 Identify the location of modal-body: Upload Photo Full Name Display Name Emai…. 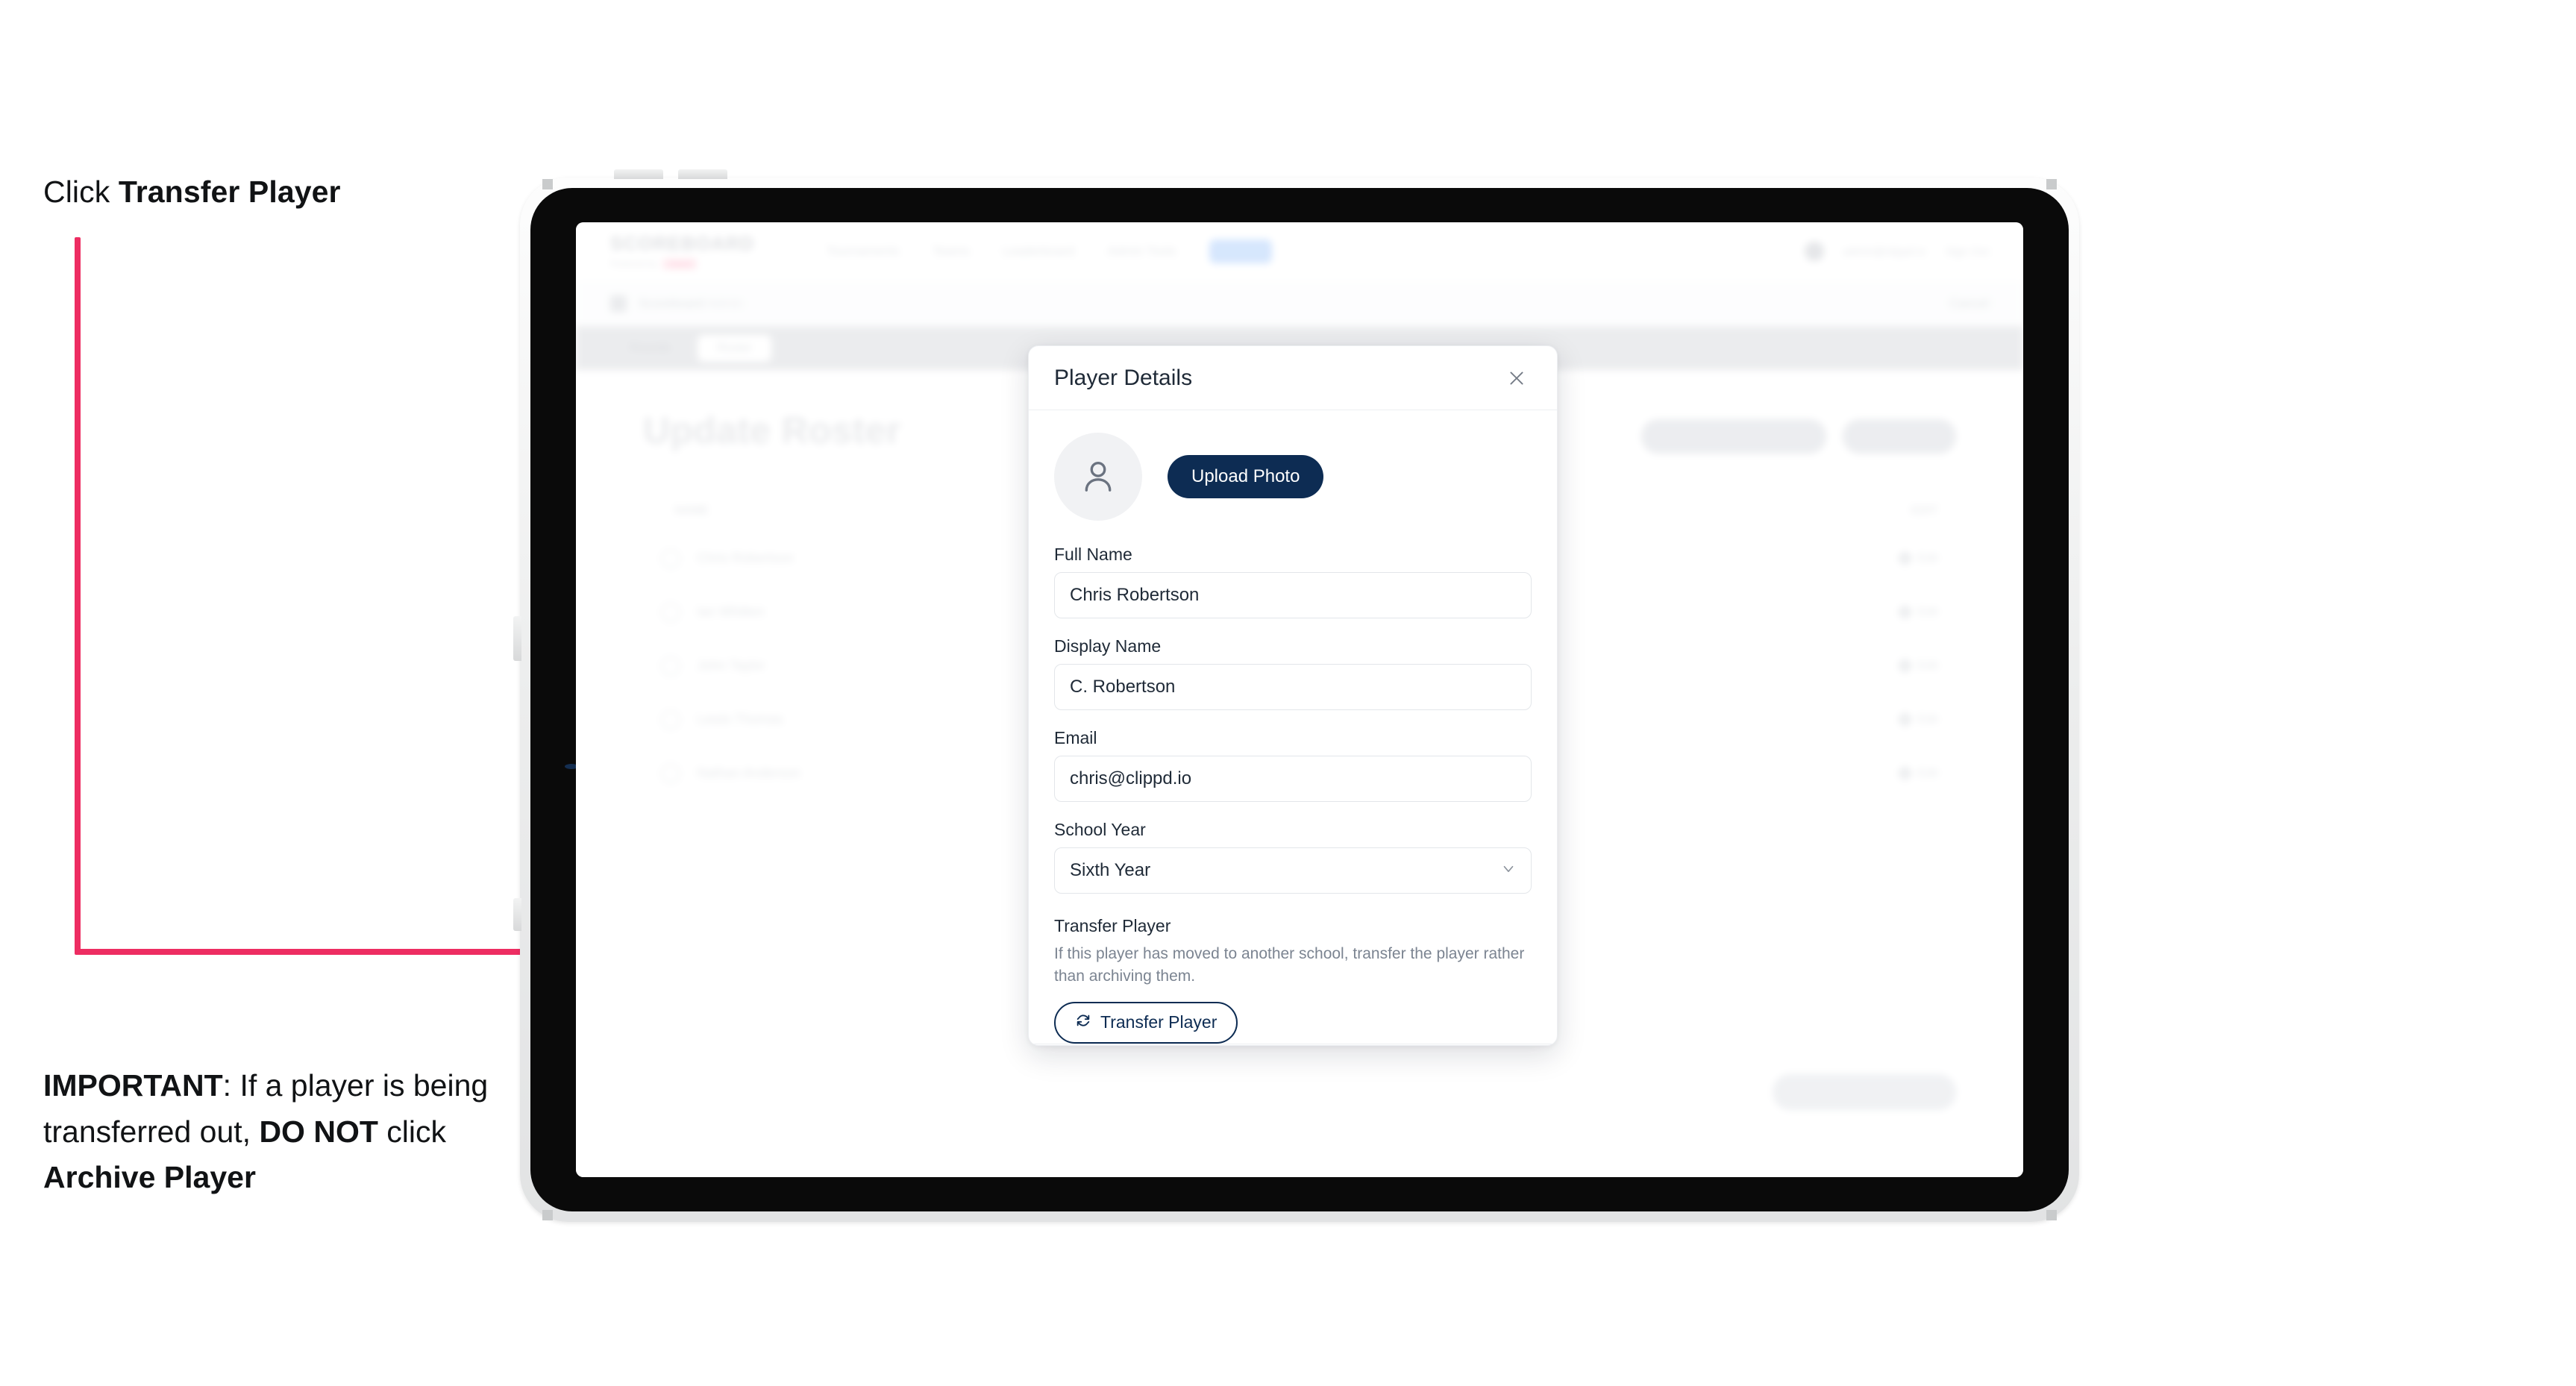
(1293, 727).